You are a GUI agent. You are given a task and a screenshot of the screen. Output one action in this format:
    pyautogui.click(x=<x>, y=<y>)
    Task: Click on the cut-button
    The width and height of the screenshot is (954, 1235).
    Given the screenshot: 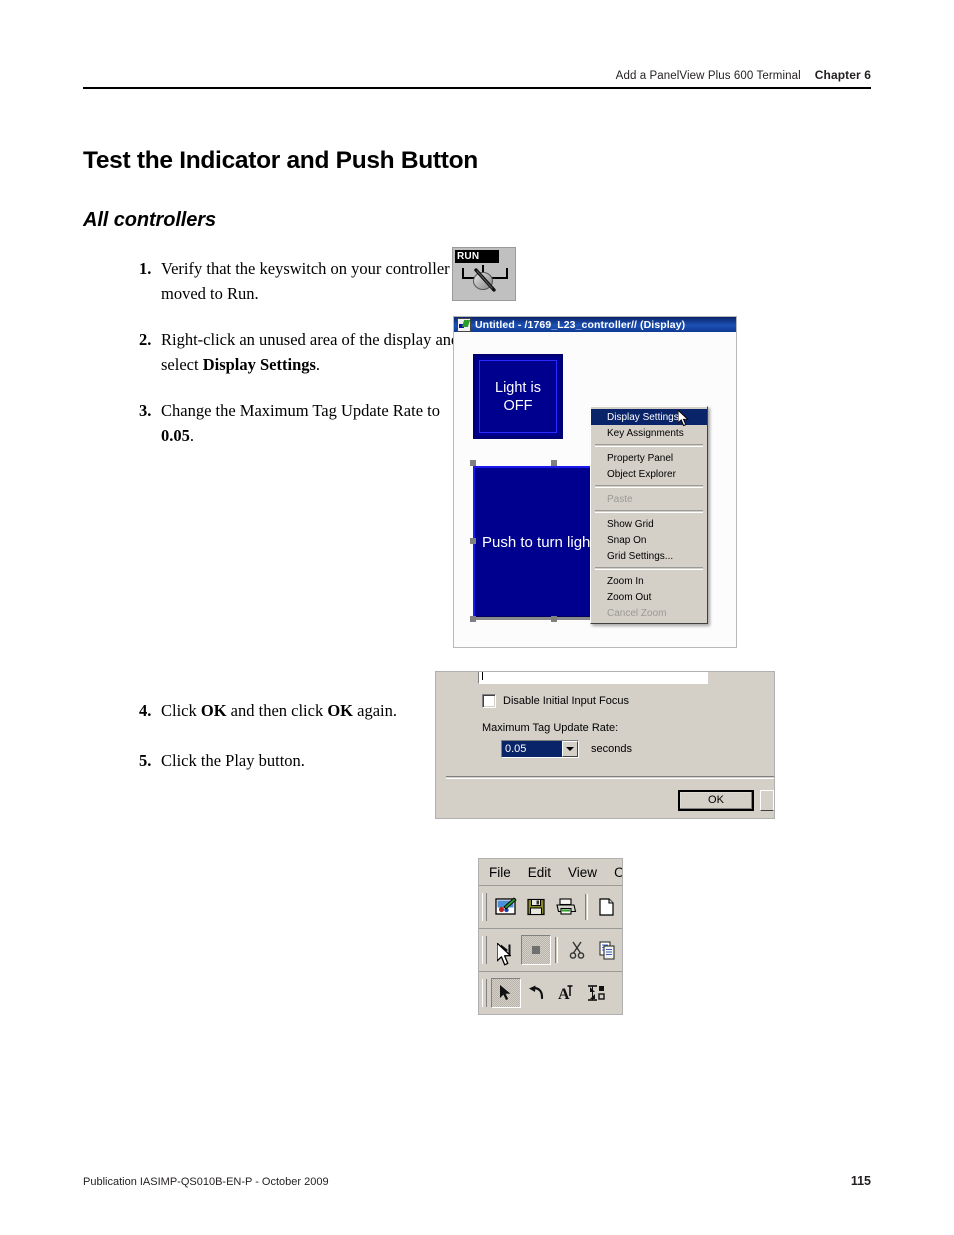 What is the action you would take?
    pyautogui.click(x=577, y=950)
    